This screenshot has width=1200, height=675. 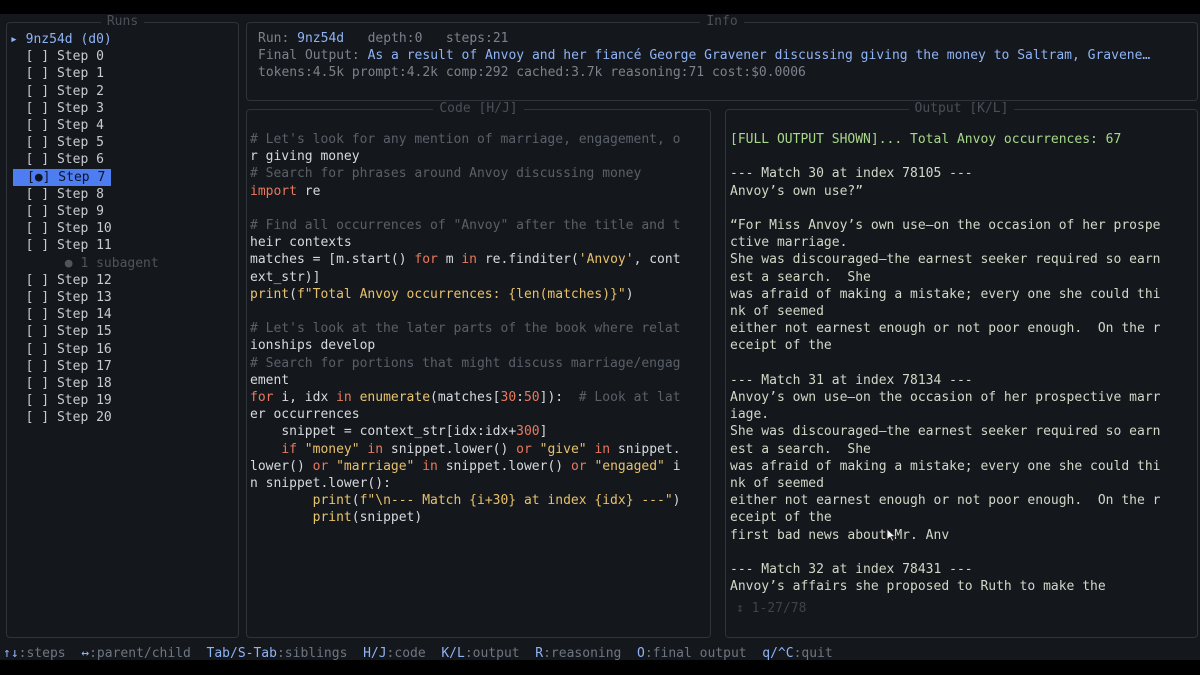 I want to click on runs-panel-title: Runs, so click(x=122, y=21).